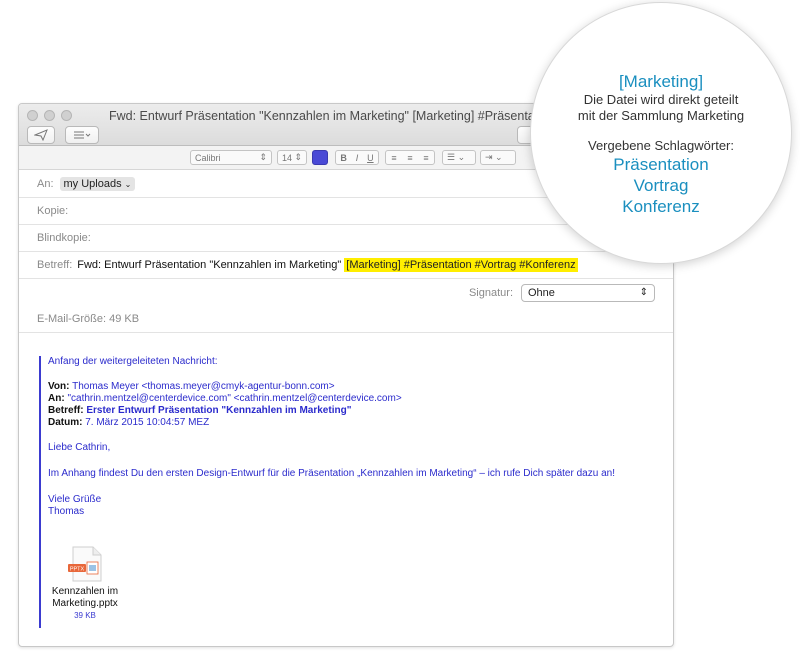  What do you see at coordinates (85, 615) in the screenshot?
I see `attachment-size: 39 KB` at bounding box center [85, 615].